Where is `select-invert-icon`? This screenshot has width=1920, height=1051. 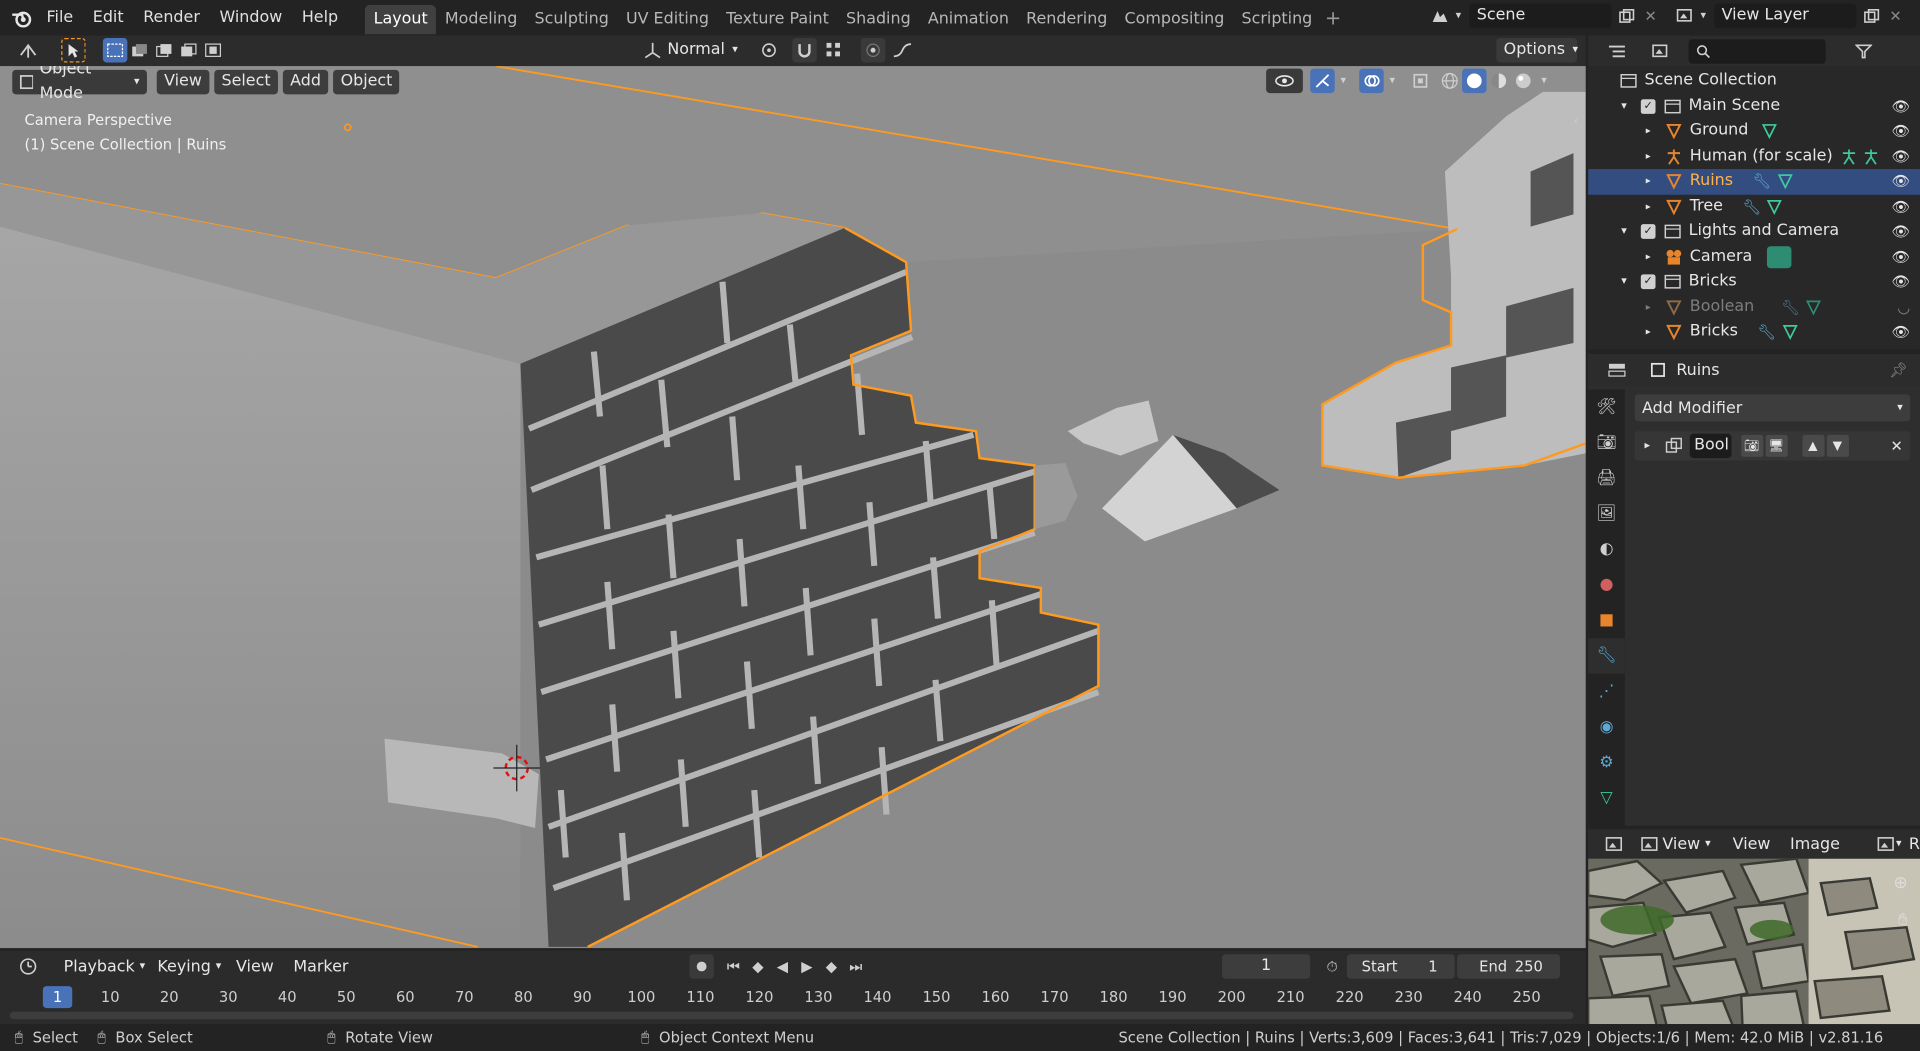 select-invert-icon is located at coordinates (188, 50).